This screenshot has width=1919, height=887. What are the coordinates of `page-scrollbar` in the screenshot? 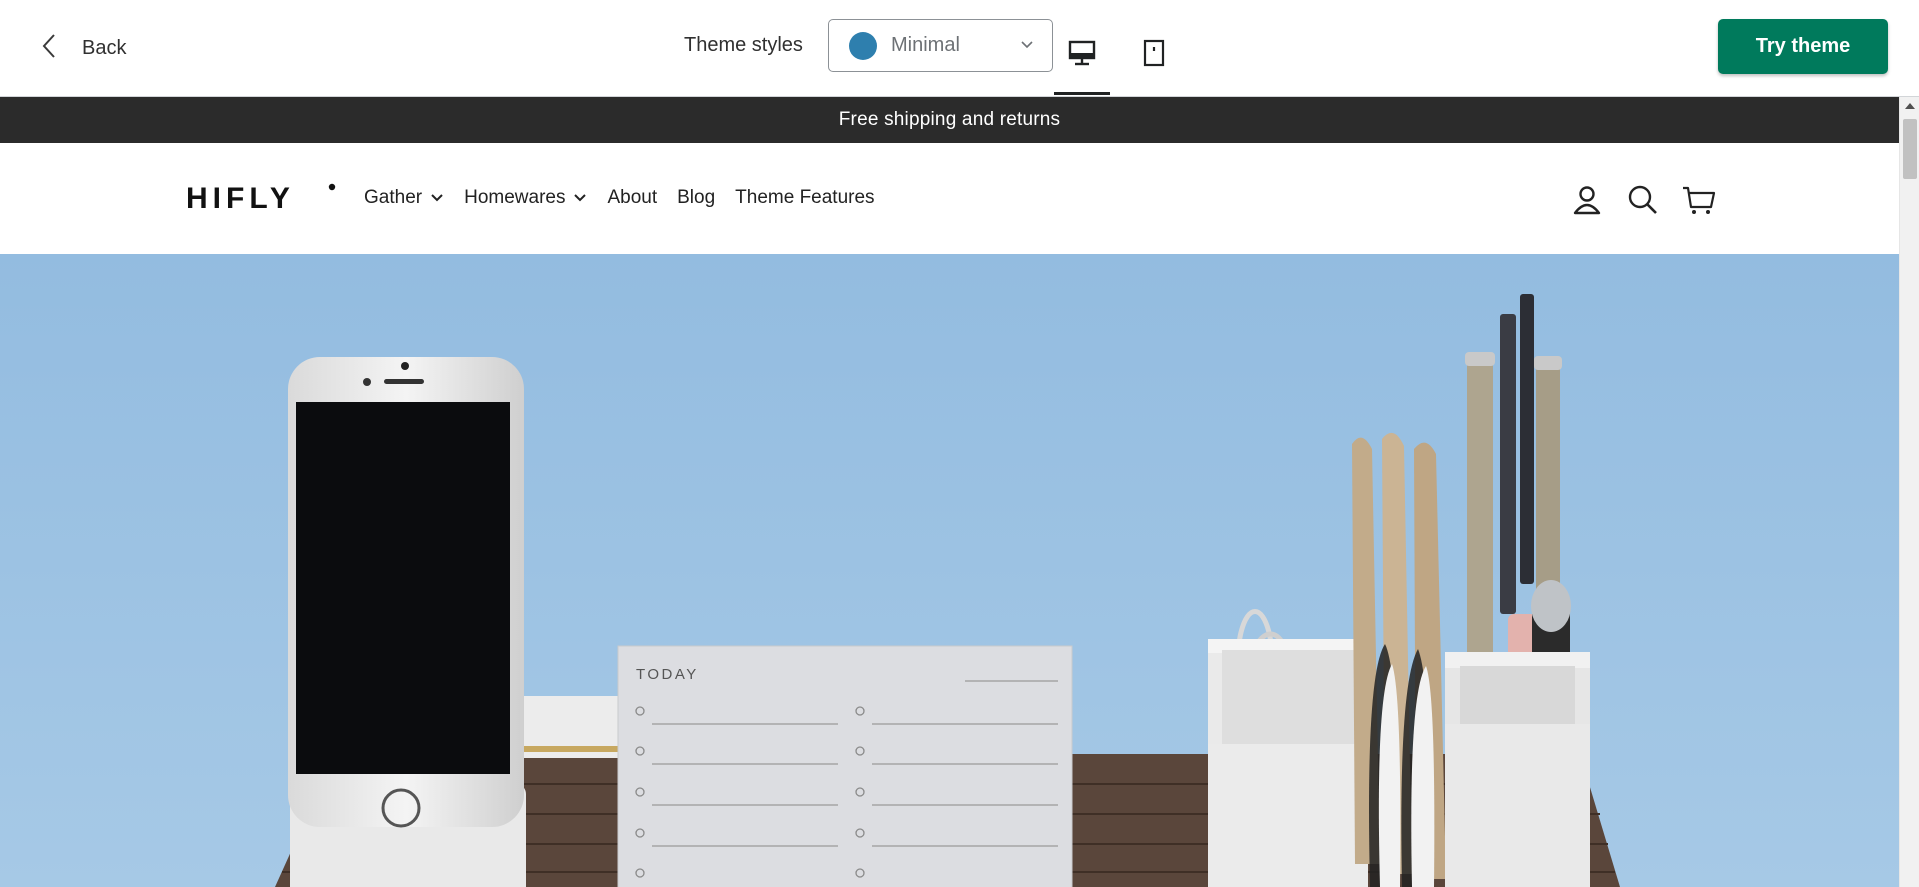 It's located at (1909, 492).